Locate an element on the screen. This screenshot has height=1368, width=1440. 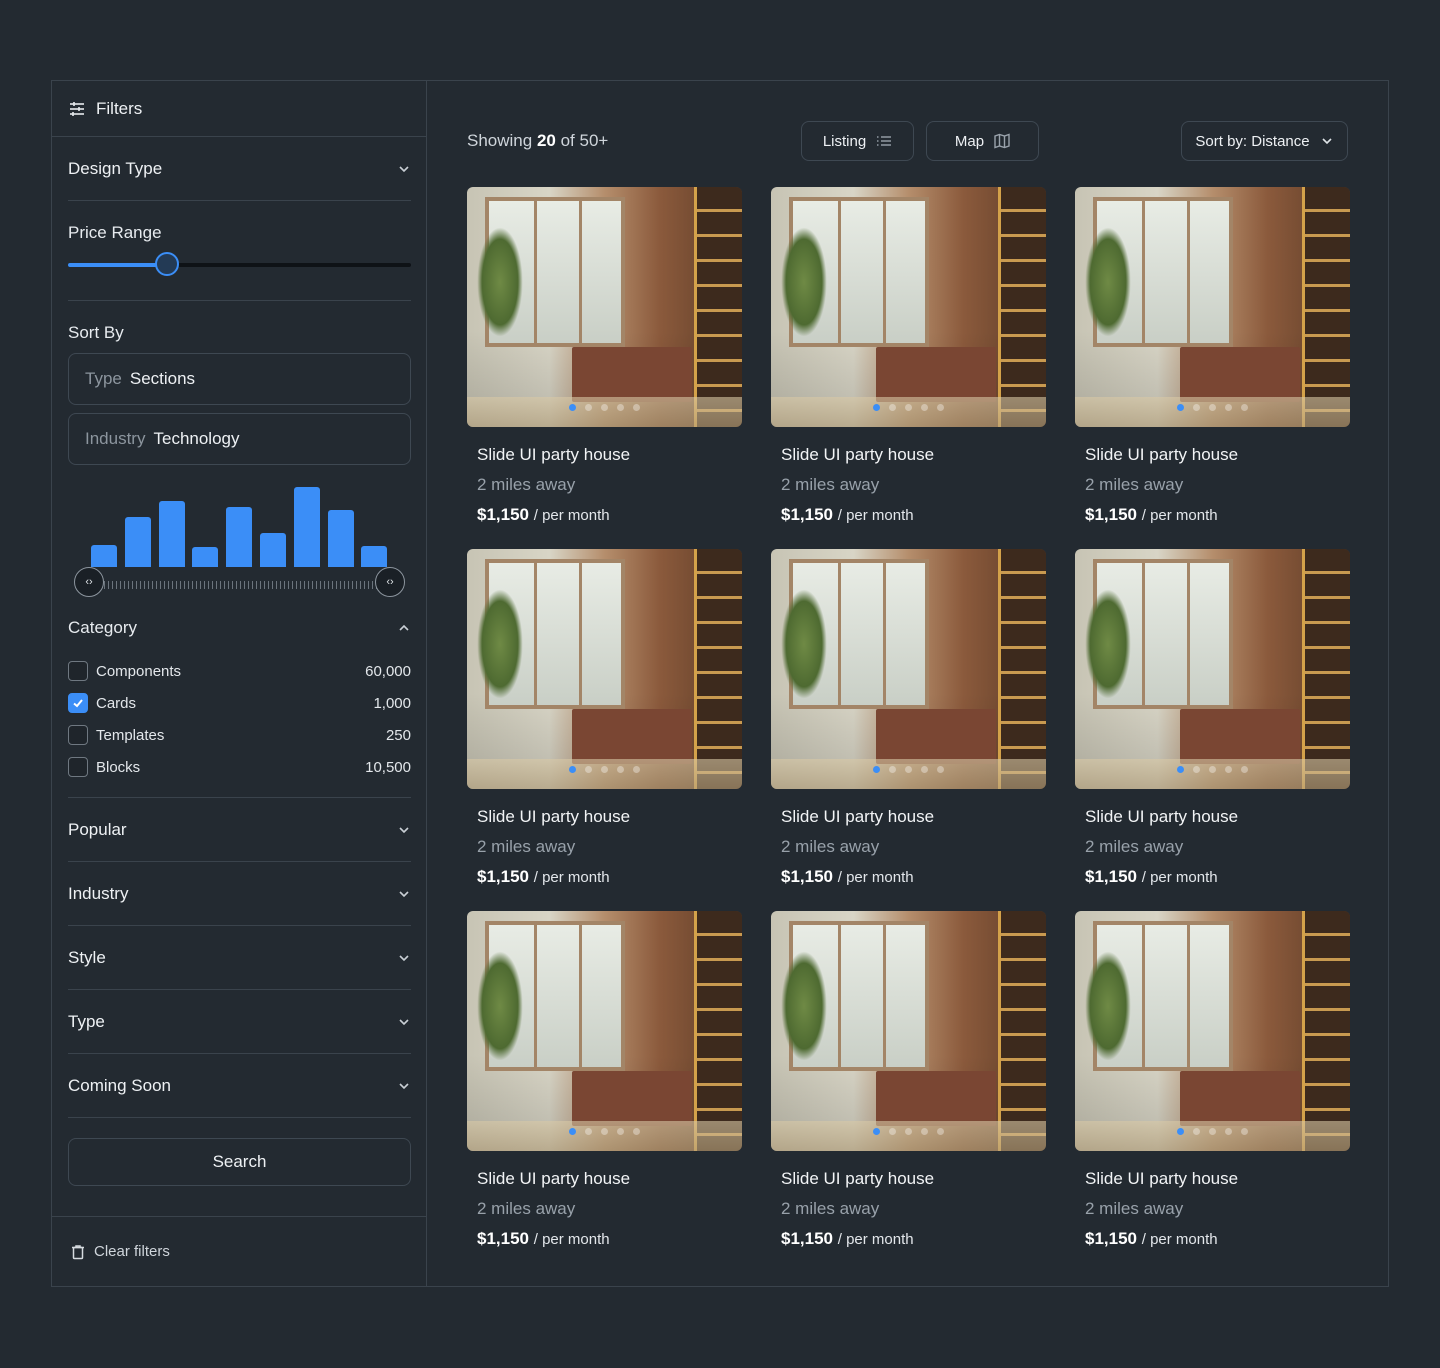
sort-dropdown: Sort by: Distance is located at coordinates (1264, 141).